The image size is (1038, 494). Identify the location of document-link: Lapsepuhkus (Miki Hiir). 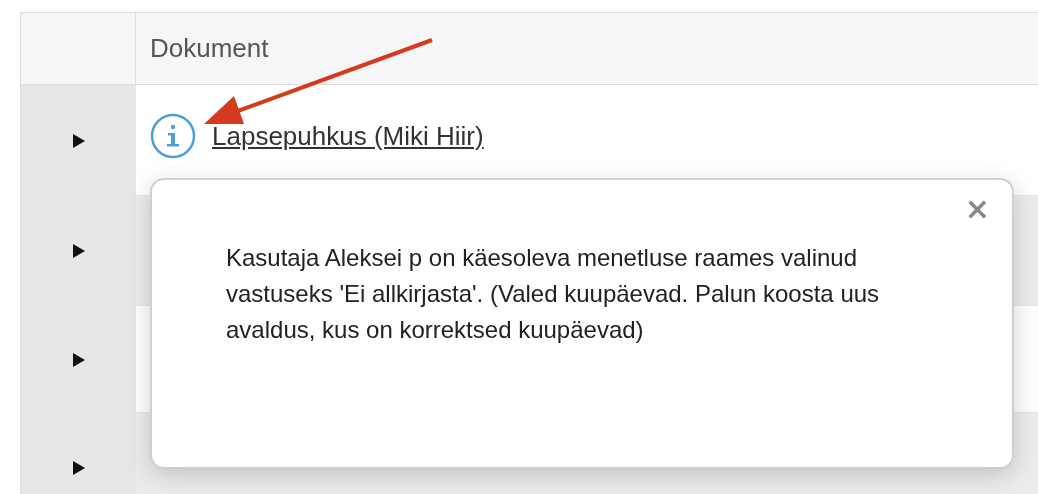
(348, 136).